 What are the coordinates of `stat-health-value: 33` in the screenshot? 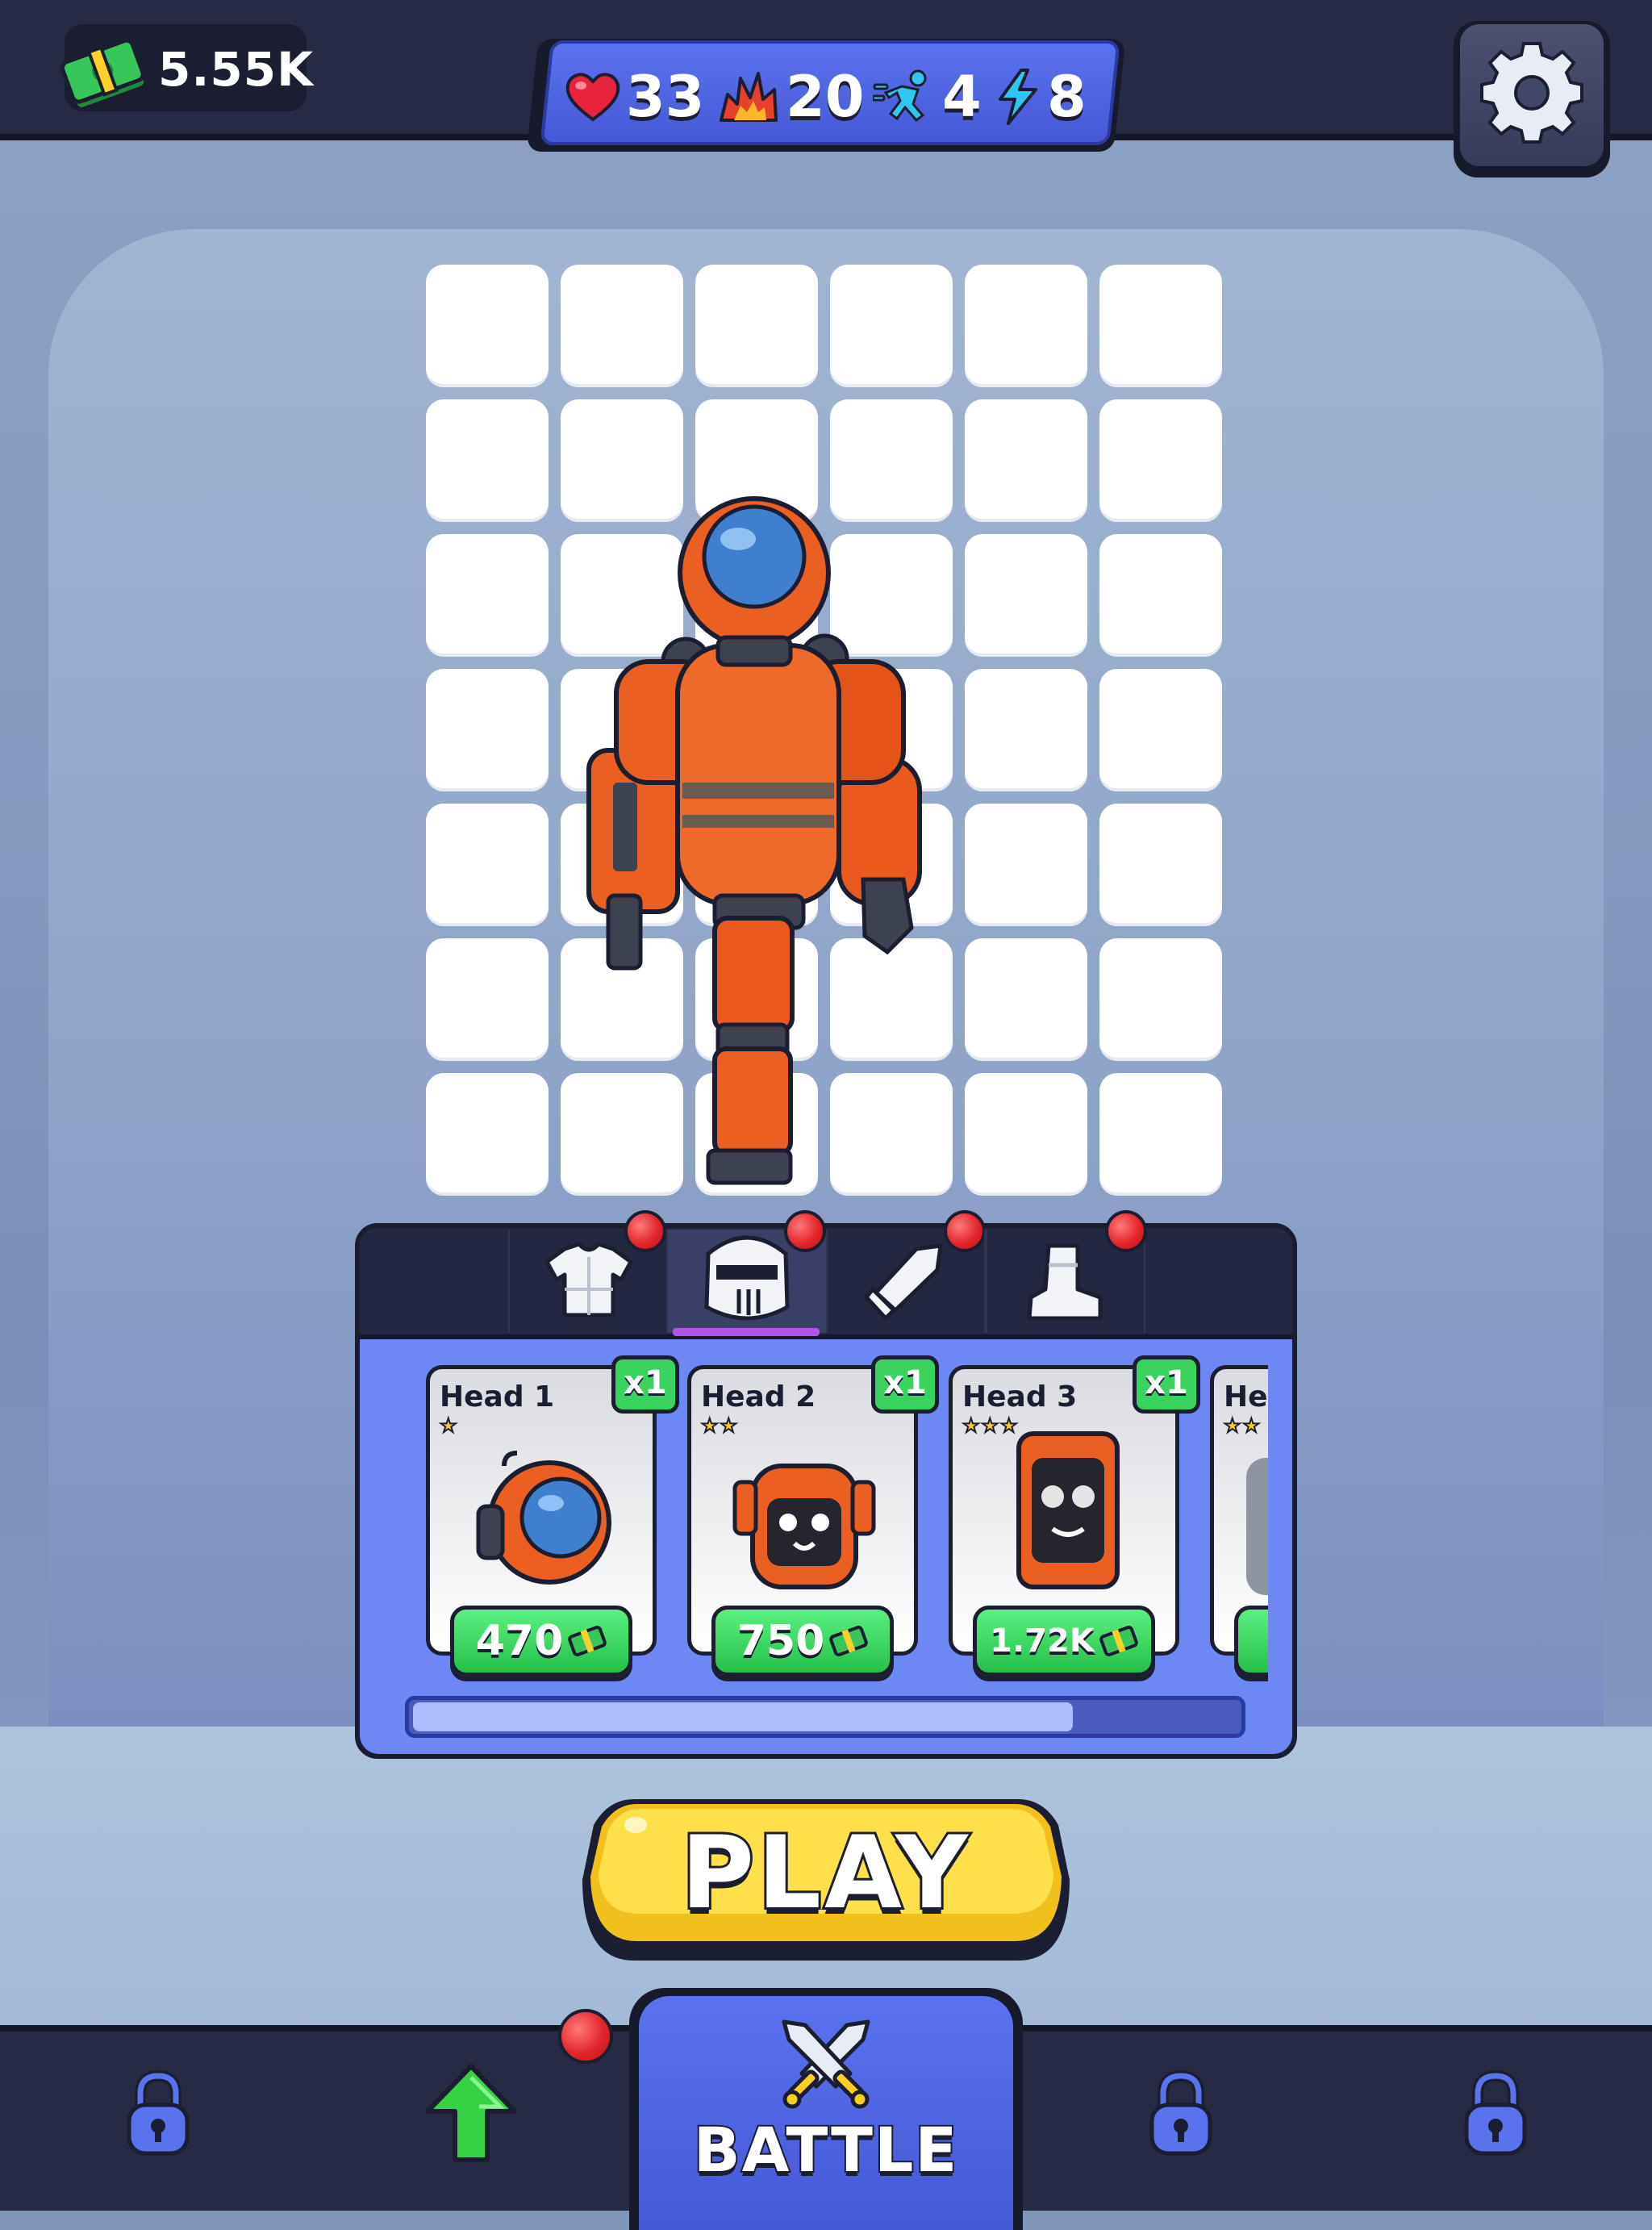 It's located at (665, 97).